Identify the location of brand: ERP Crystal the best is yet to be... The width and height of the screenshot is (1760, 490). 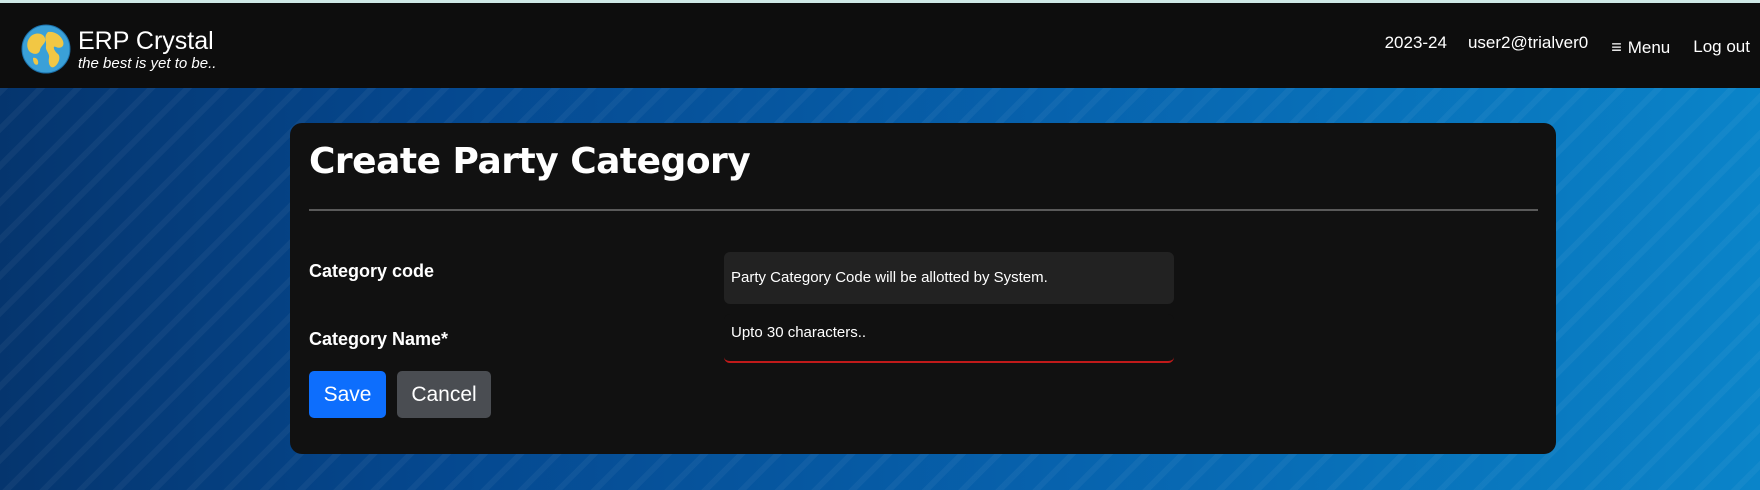
(118, 49).